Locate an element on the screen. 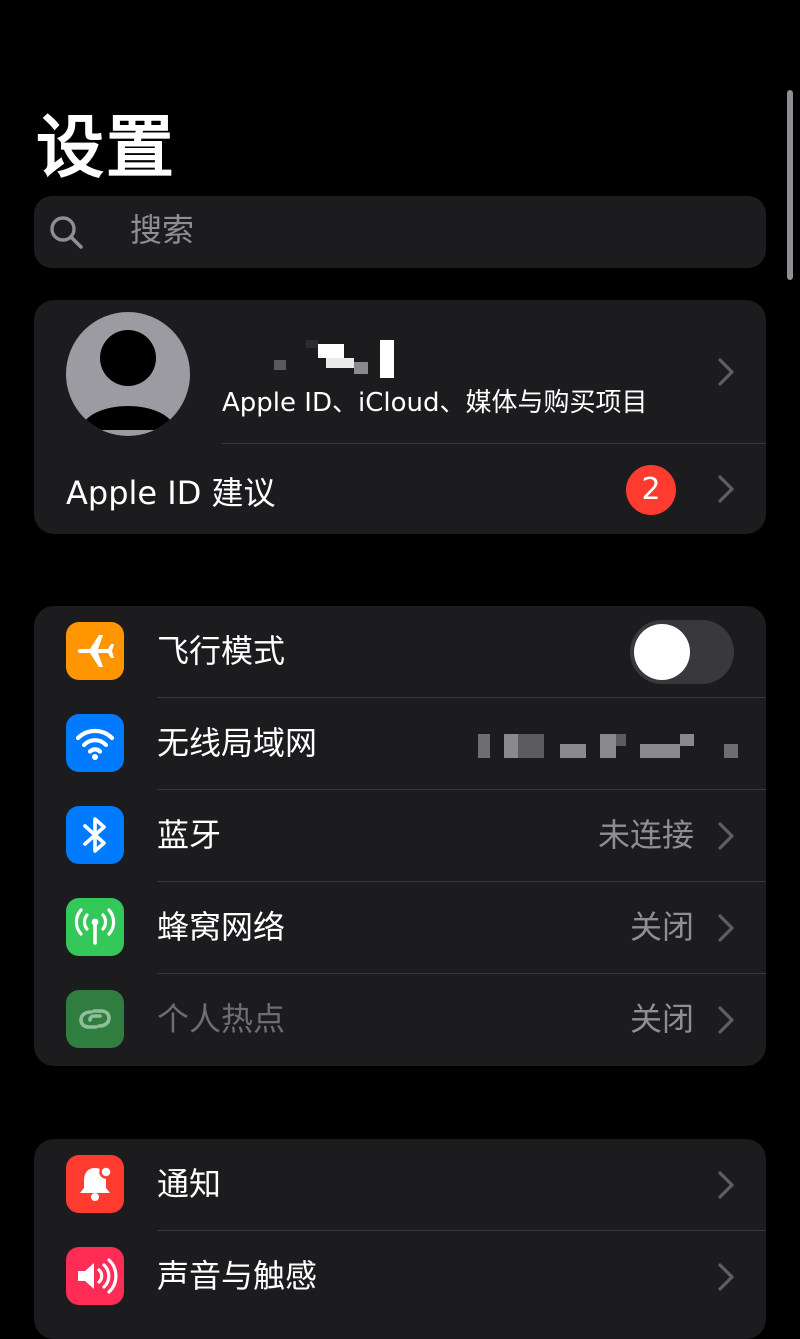 The image size is (800, 1339). airplane-icon is located at coordinates (95, 651).